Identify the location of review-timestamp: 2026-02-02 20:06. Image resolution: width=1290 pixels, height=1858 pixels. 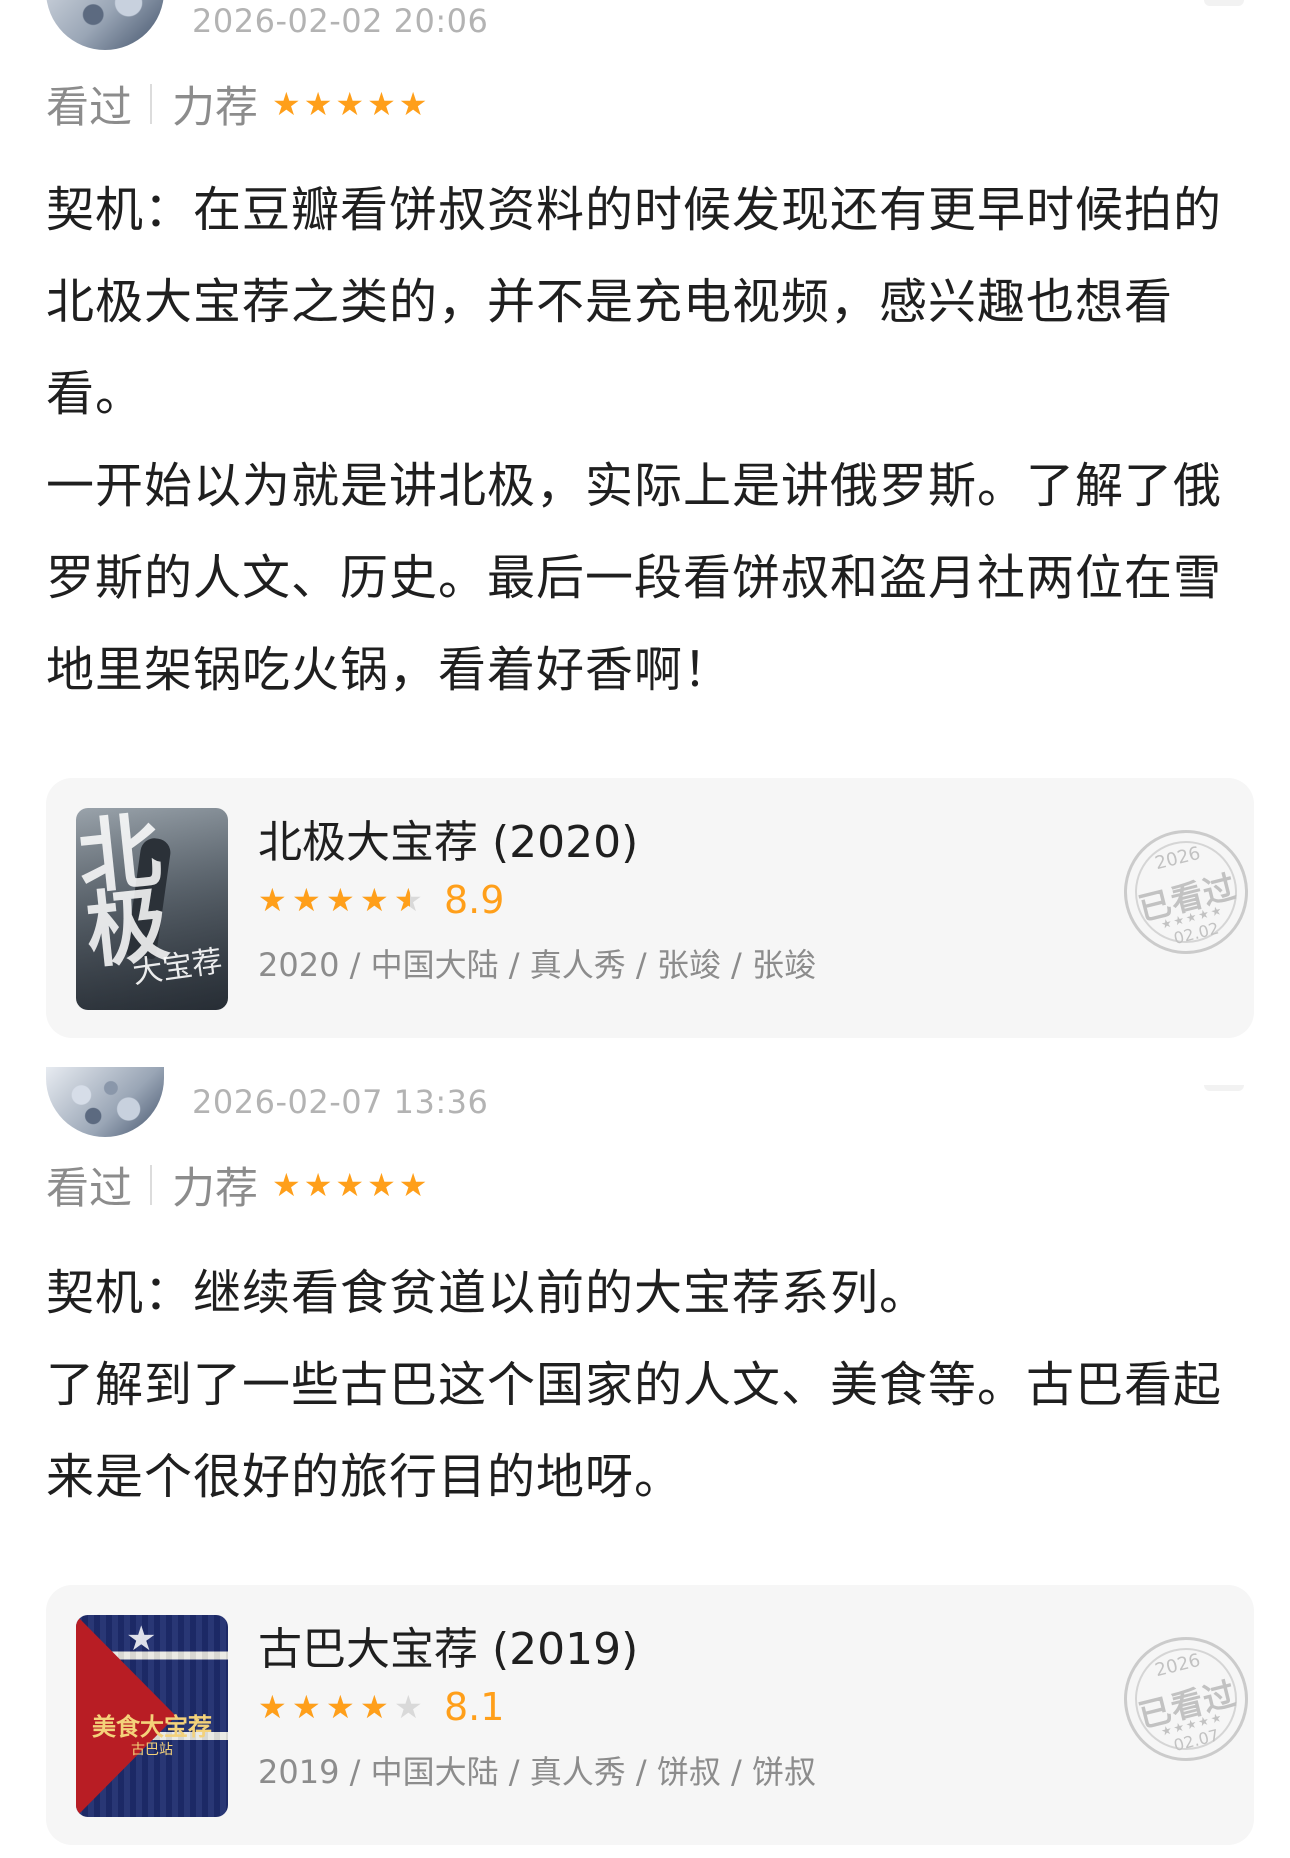
(340, 21).